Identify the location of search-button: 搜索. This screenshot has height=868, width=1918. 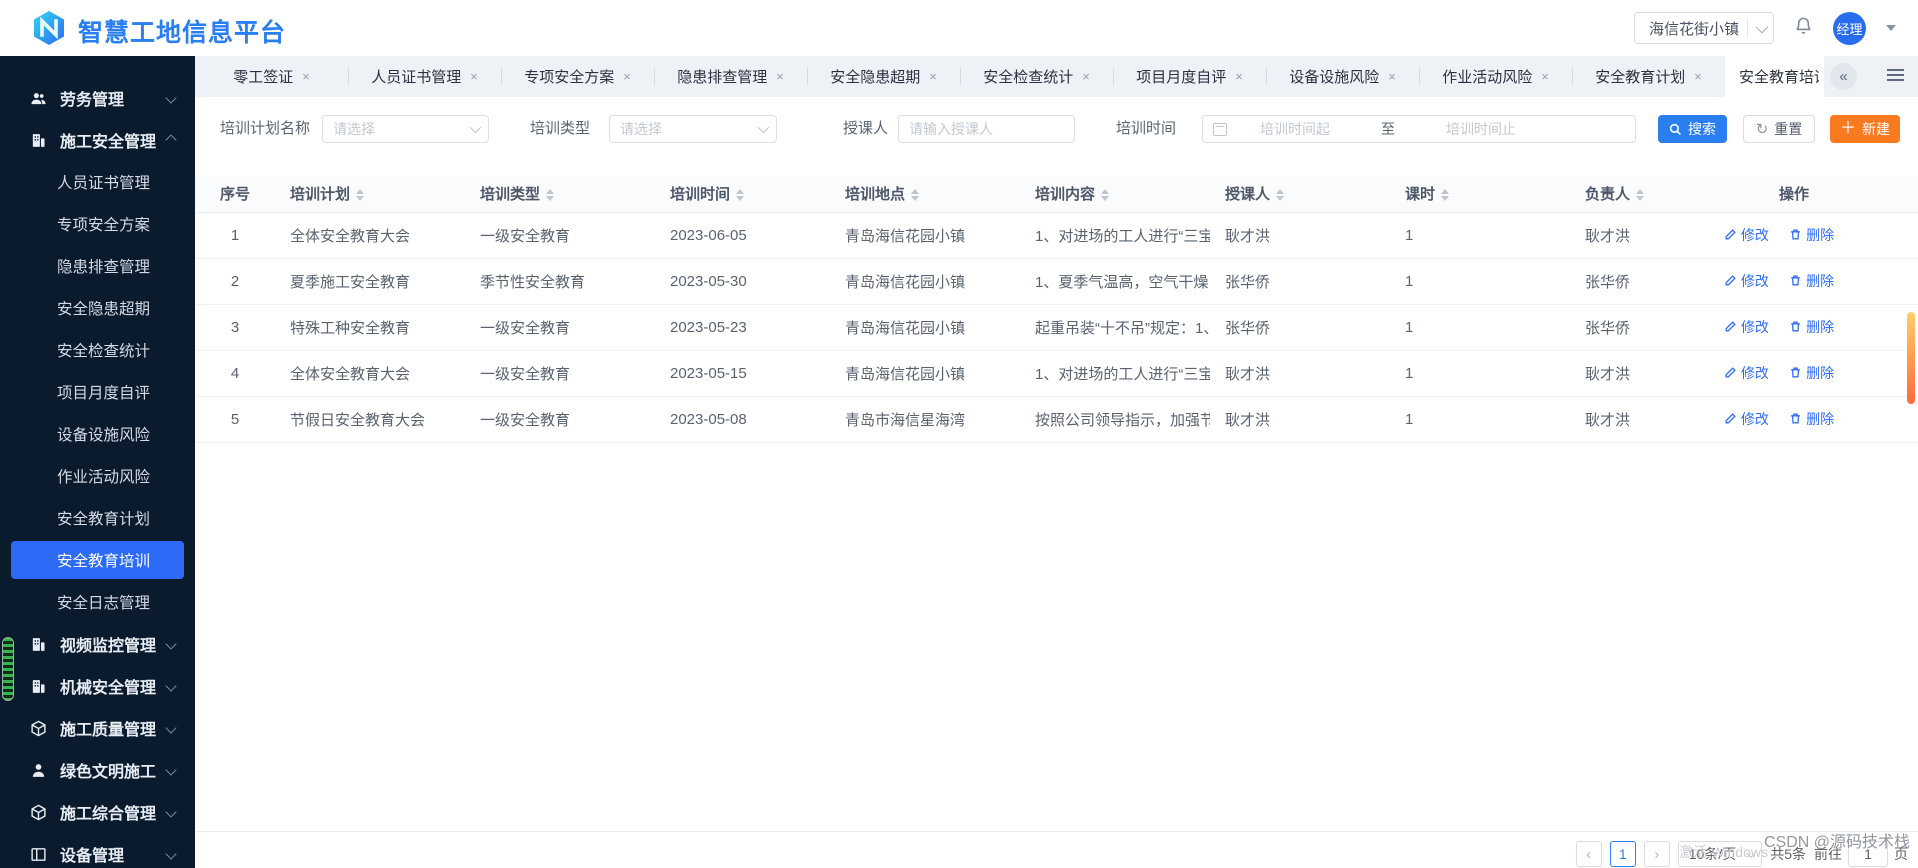
(1692, 129).